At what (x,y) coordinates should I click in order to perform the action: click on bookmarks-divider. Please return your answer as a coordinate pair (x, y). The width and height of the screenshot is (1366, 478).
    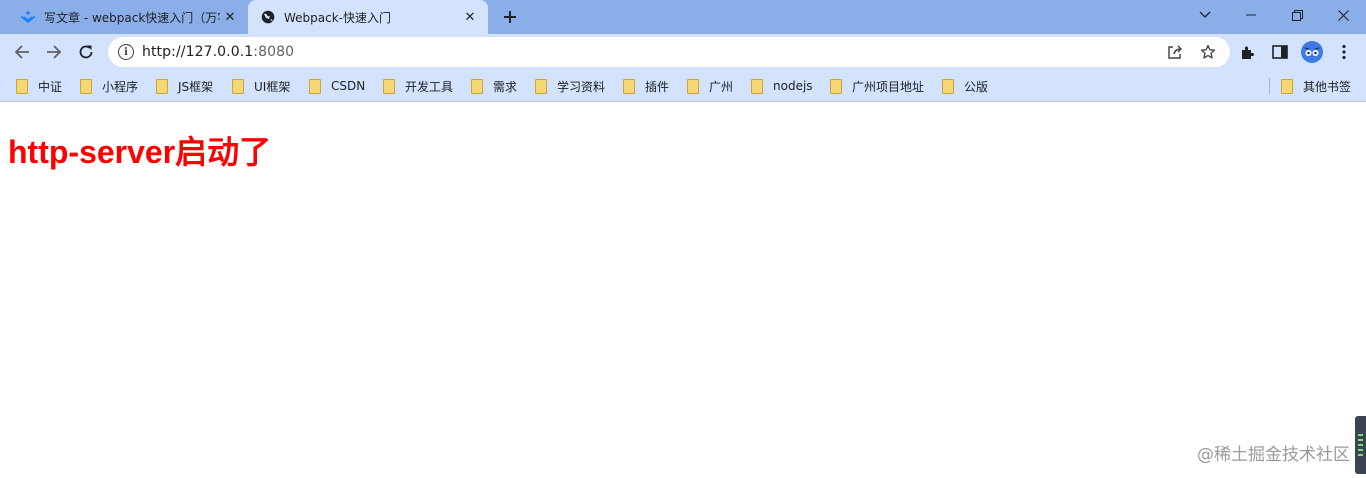
    Looking at the image, I should click on (1269, 86).